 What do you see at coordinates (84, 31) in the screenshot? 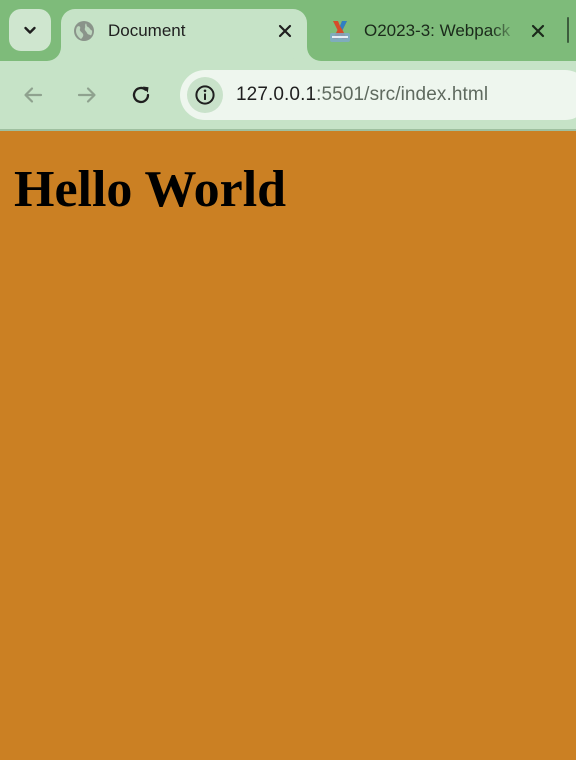
I see `globe-icon` at bounding box center [84, 31].